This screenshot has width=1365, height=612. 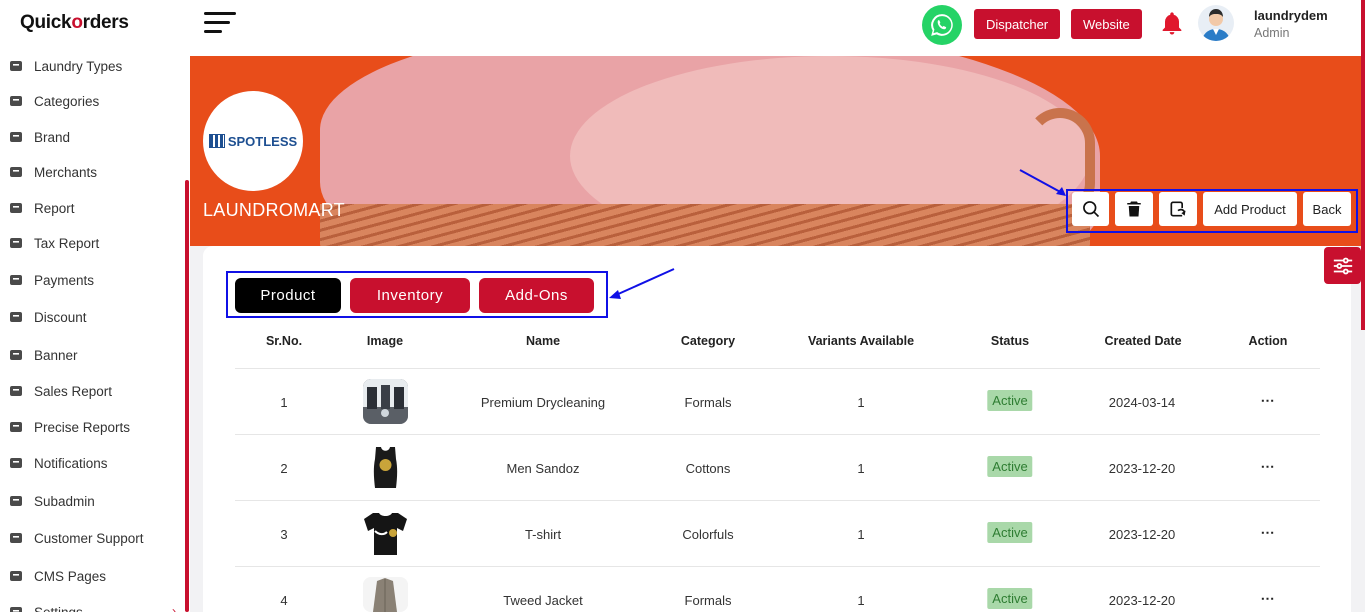 I want to click on cell-name: Tweed Jacket, so click(x=543, y=600).